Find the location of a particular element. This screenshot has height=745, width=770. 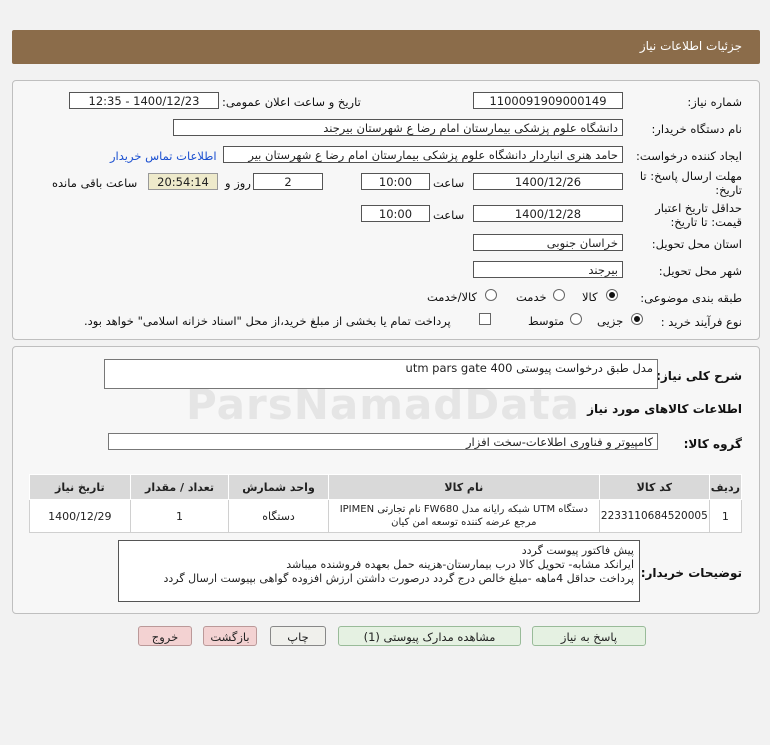

need-number-field: 1100091909000149 is located at coordinates (548, 100).